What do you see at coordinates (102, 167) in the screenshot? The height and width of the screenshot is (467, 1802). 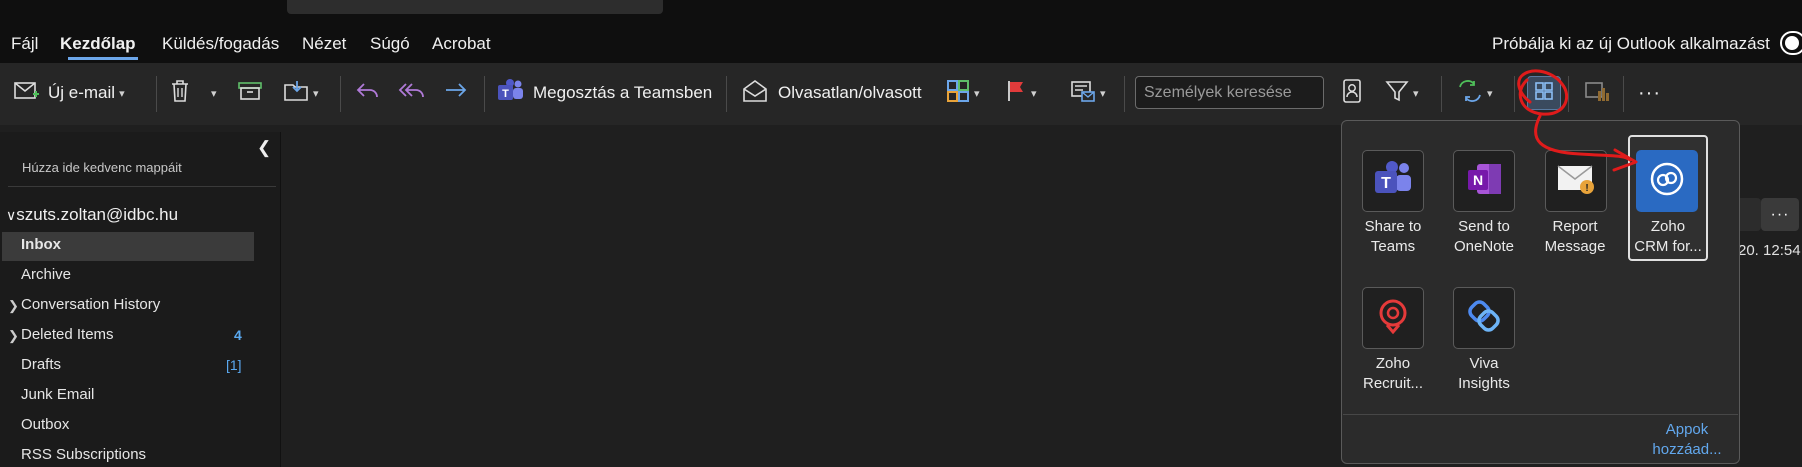 I see `favorites-hint: Húzza ide kedvenc mappáit` at bounding box center [102, 167].